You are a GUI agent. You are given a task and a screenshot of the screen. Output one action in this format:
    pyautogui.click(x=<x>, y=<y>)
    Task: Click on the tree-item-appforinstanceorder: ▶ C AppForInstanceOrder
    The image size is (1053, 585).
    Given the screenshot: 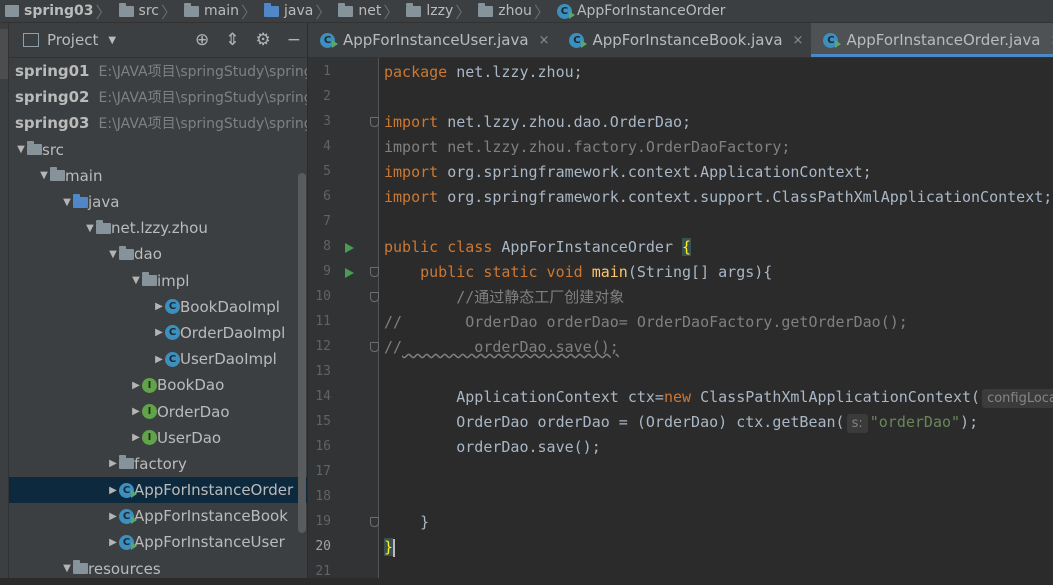 What is the action you would take?
    pyautogui.click(x=158, y=490)
    